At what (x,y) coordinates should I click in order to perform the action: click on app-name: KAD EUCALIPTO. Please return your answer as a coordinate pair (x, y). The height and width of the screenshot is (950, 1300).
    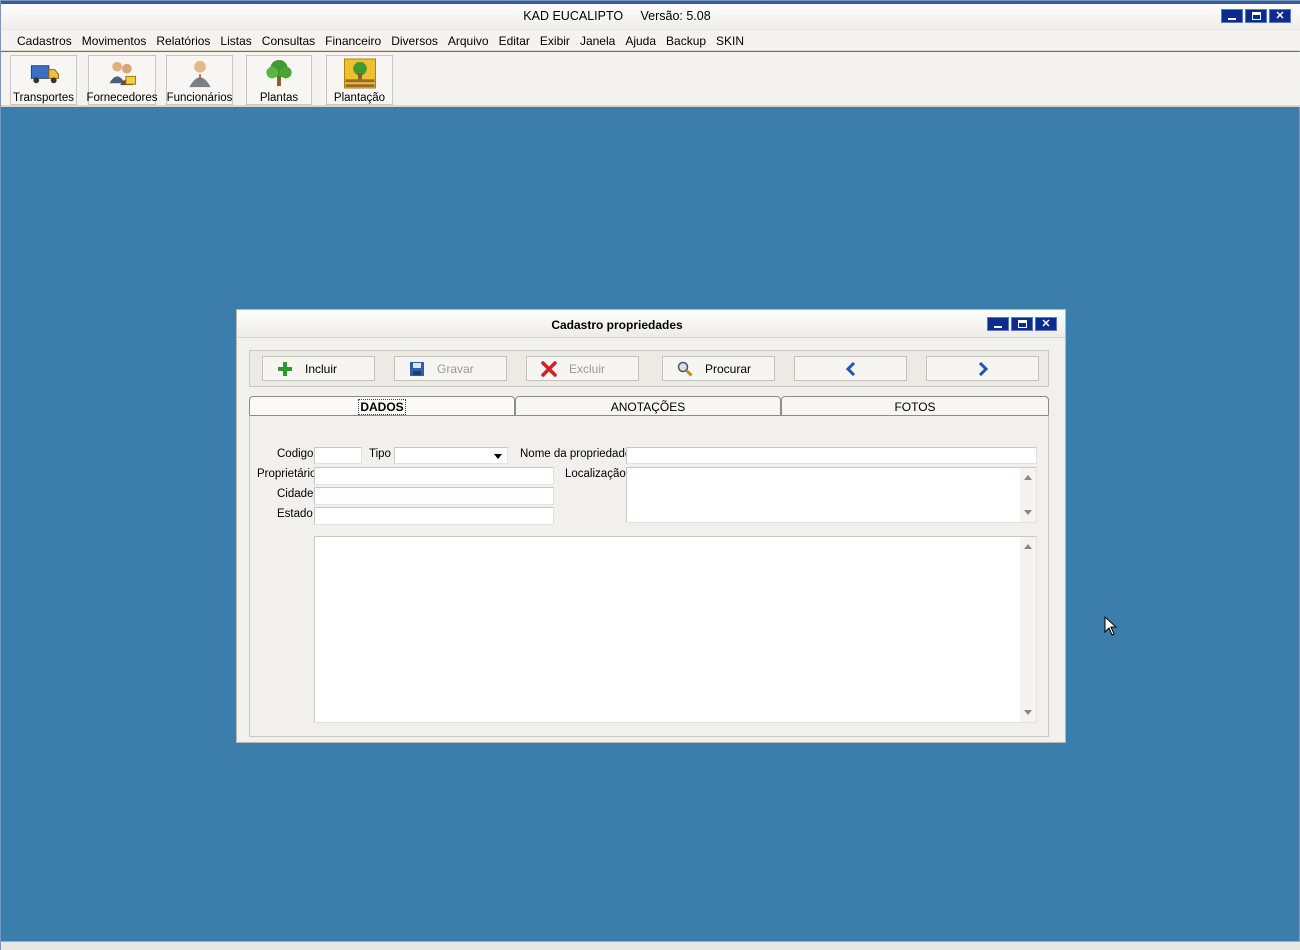
    Looking at the image, I should click on (573, 16).